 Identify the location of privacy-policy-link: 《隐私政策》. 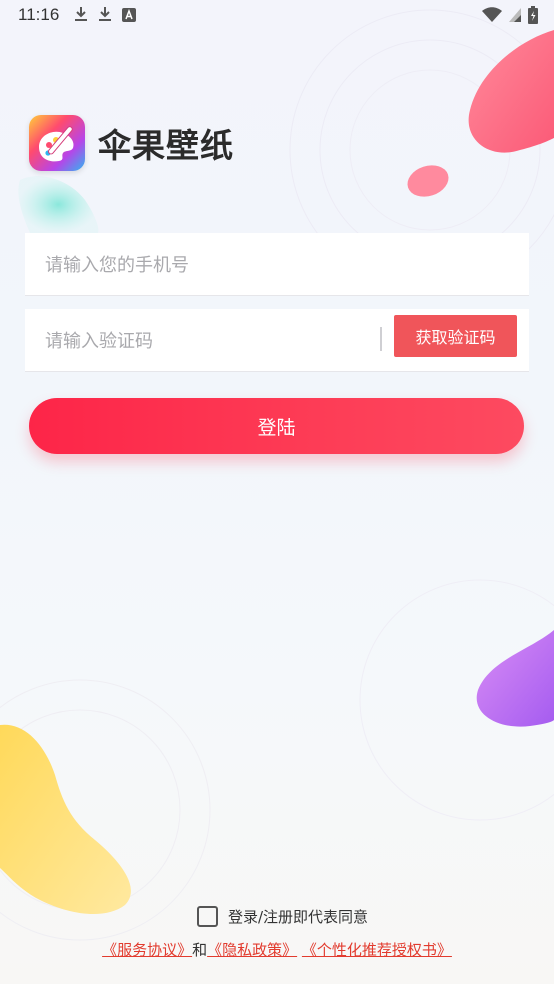
(252, 950).